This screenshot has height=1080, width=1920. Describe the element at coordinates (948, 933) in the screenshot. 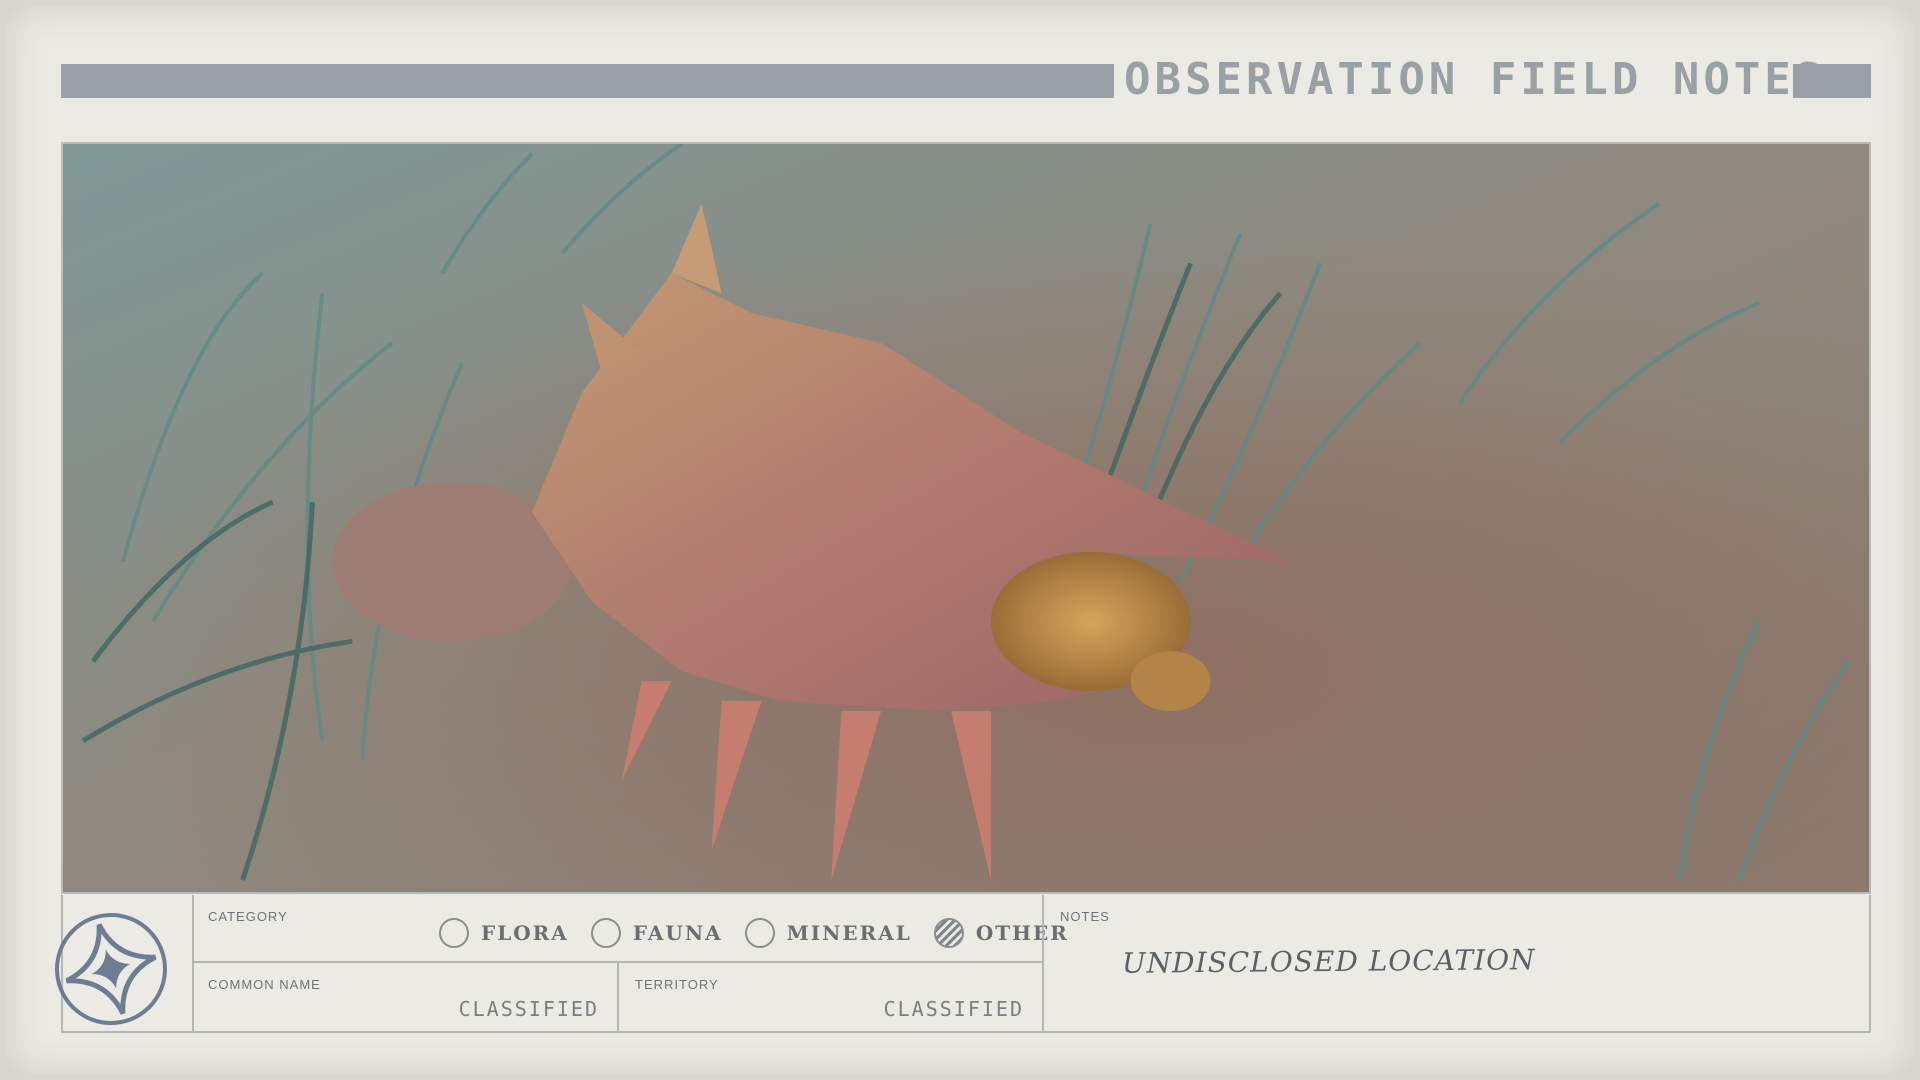

I see `hatched-radio-icon` at that location.